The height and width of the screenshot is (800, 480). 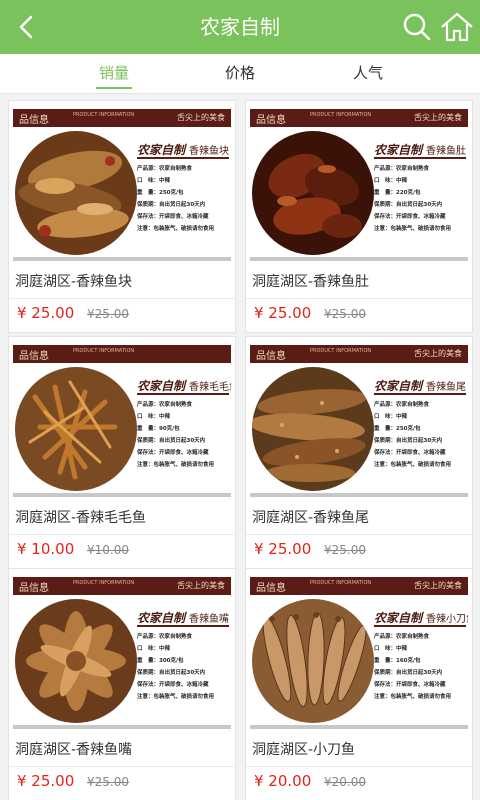 I want to click on tab-sales-label: 销量, so click(x=113, y=73).